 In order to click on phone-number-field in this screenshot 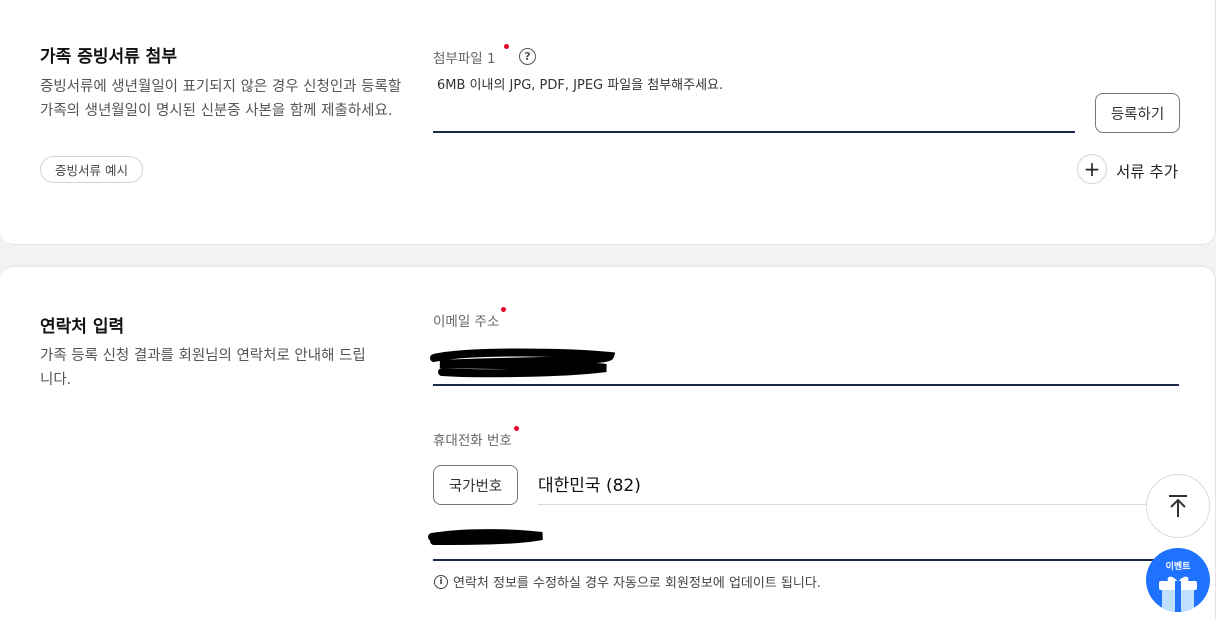, I will do `click(806, 560)`.